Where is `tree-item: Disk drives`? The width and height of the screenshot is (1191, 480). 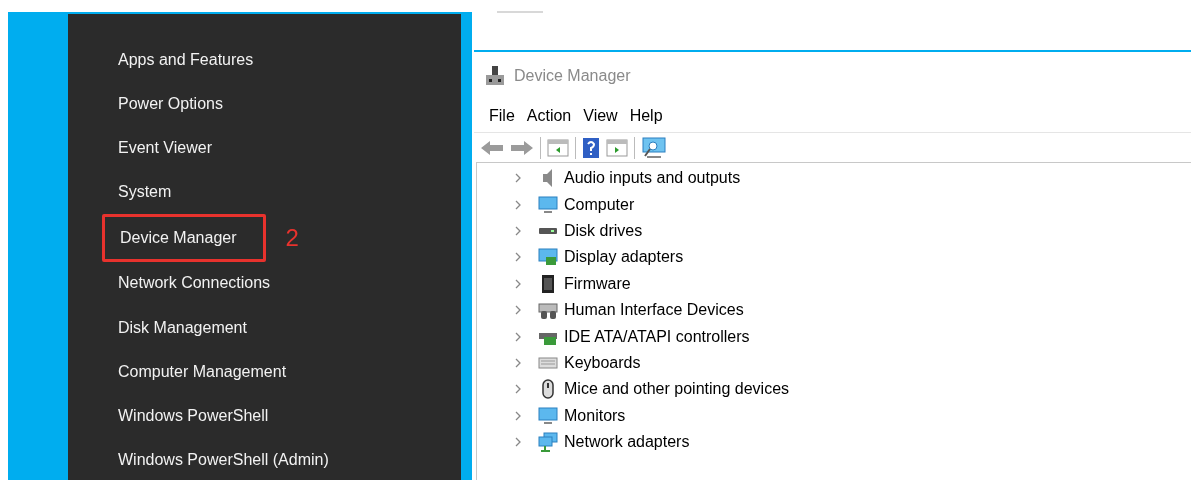
tree-item: Disk drives is located at coordinates (603, 230).